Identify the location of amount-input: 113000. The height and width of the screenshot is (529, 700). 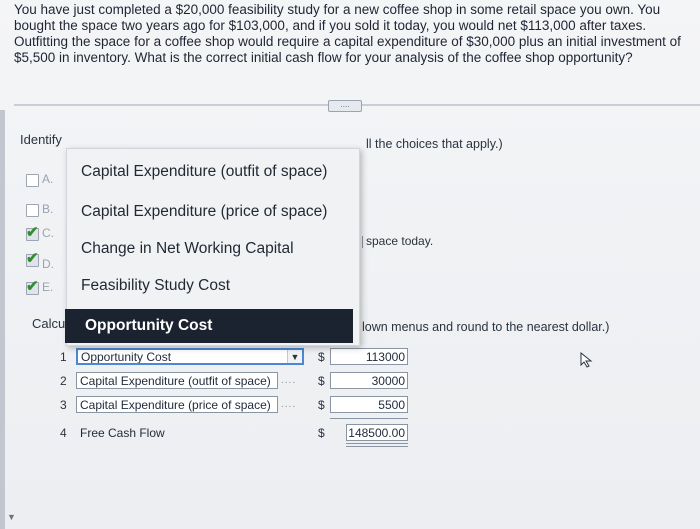
(369, 356).